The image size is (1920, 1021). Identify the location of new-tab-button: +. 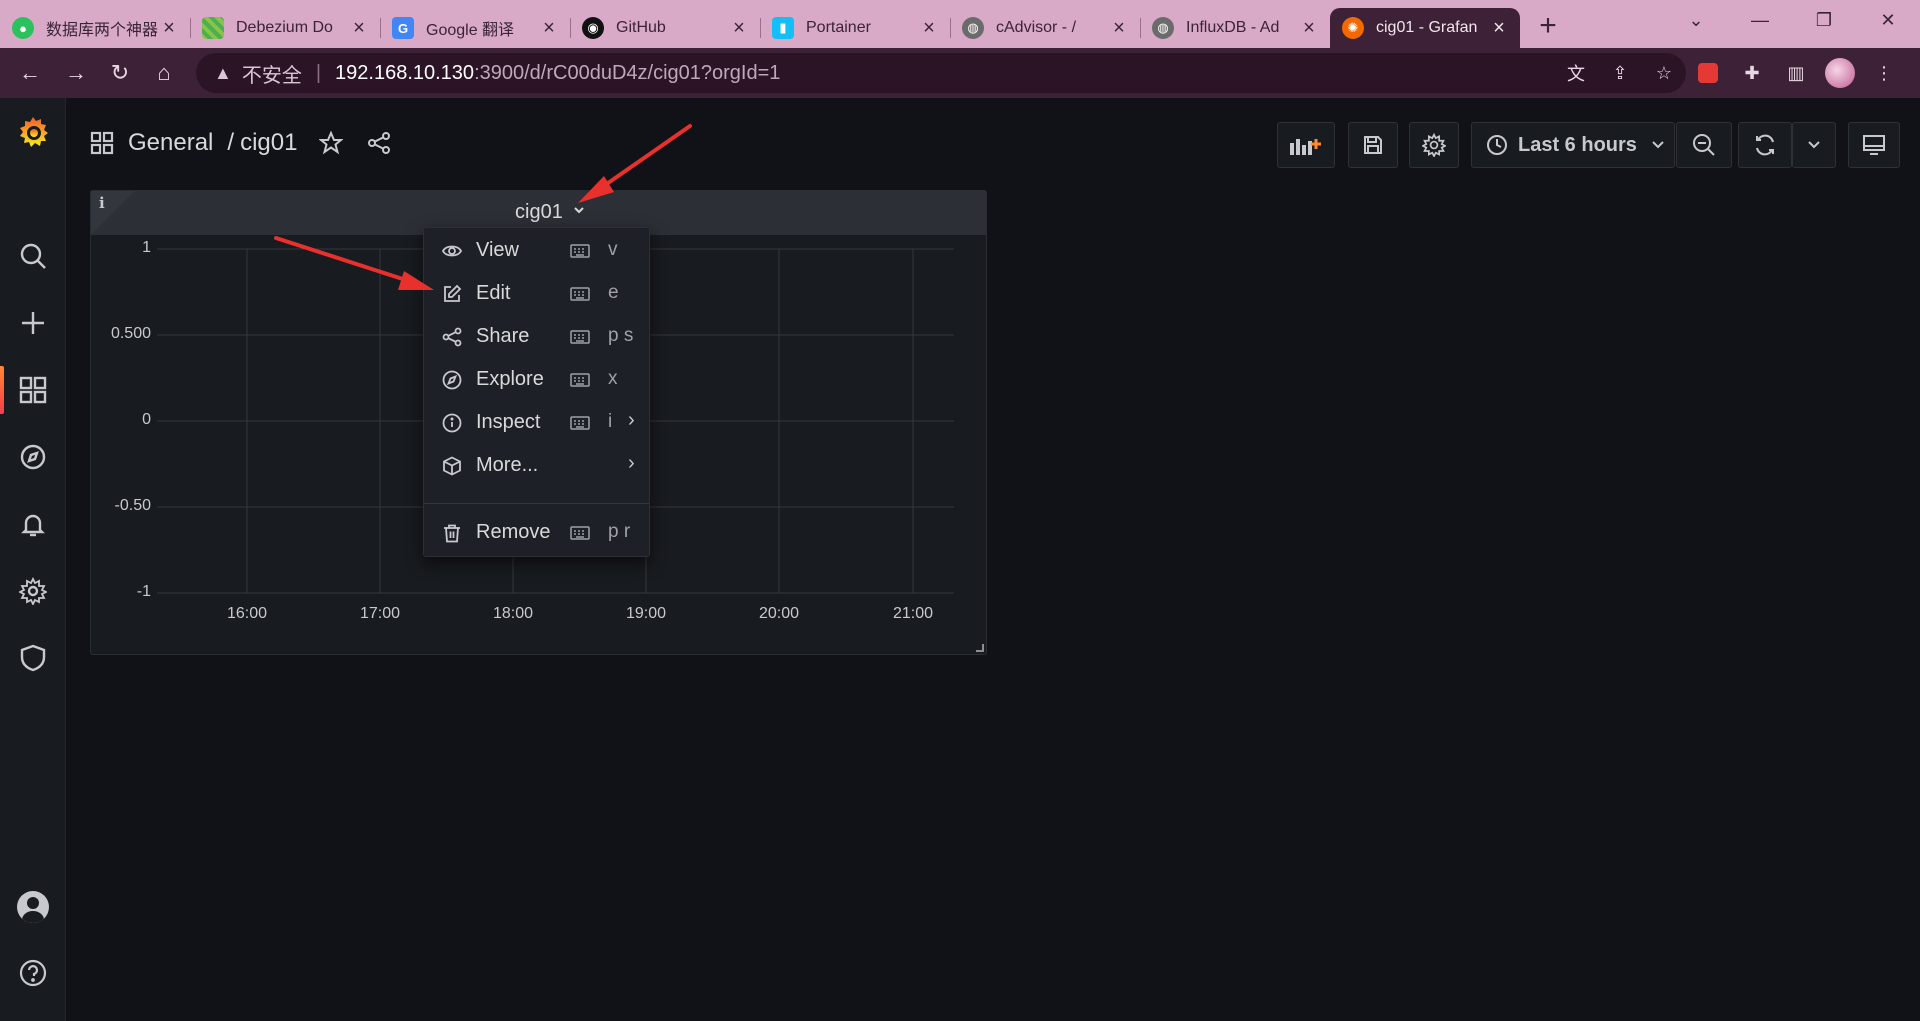
(1548, 26).